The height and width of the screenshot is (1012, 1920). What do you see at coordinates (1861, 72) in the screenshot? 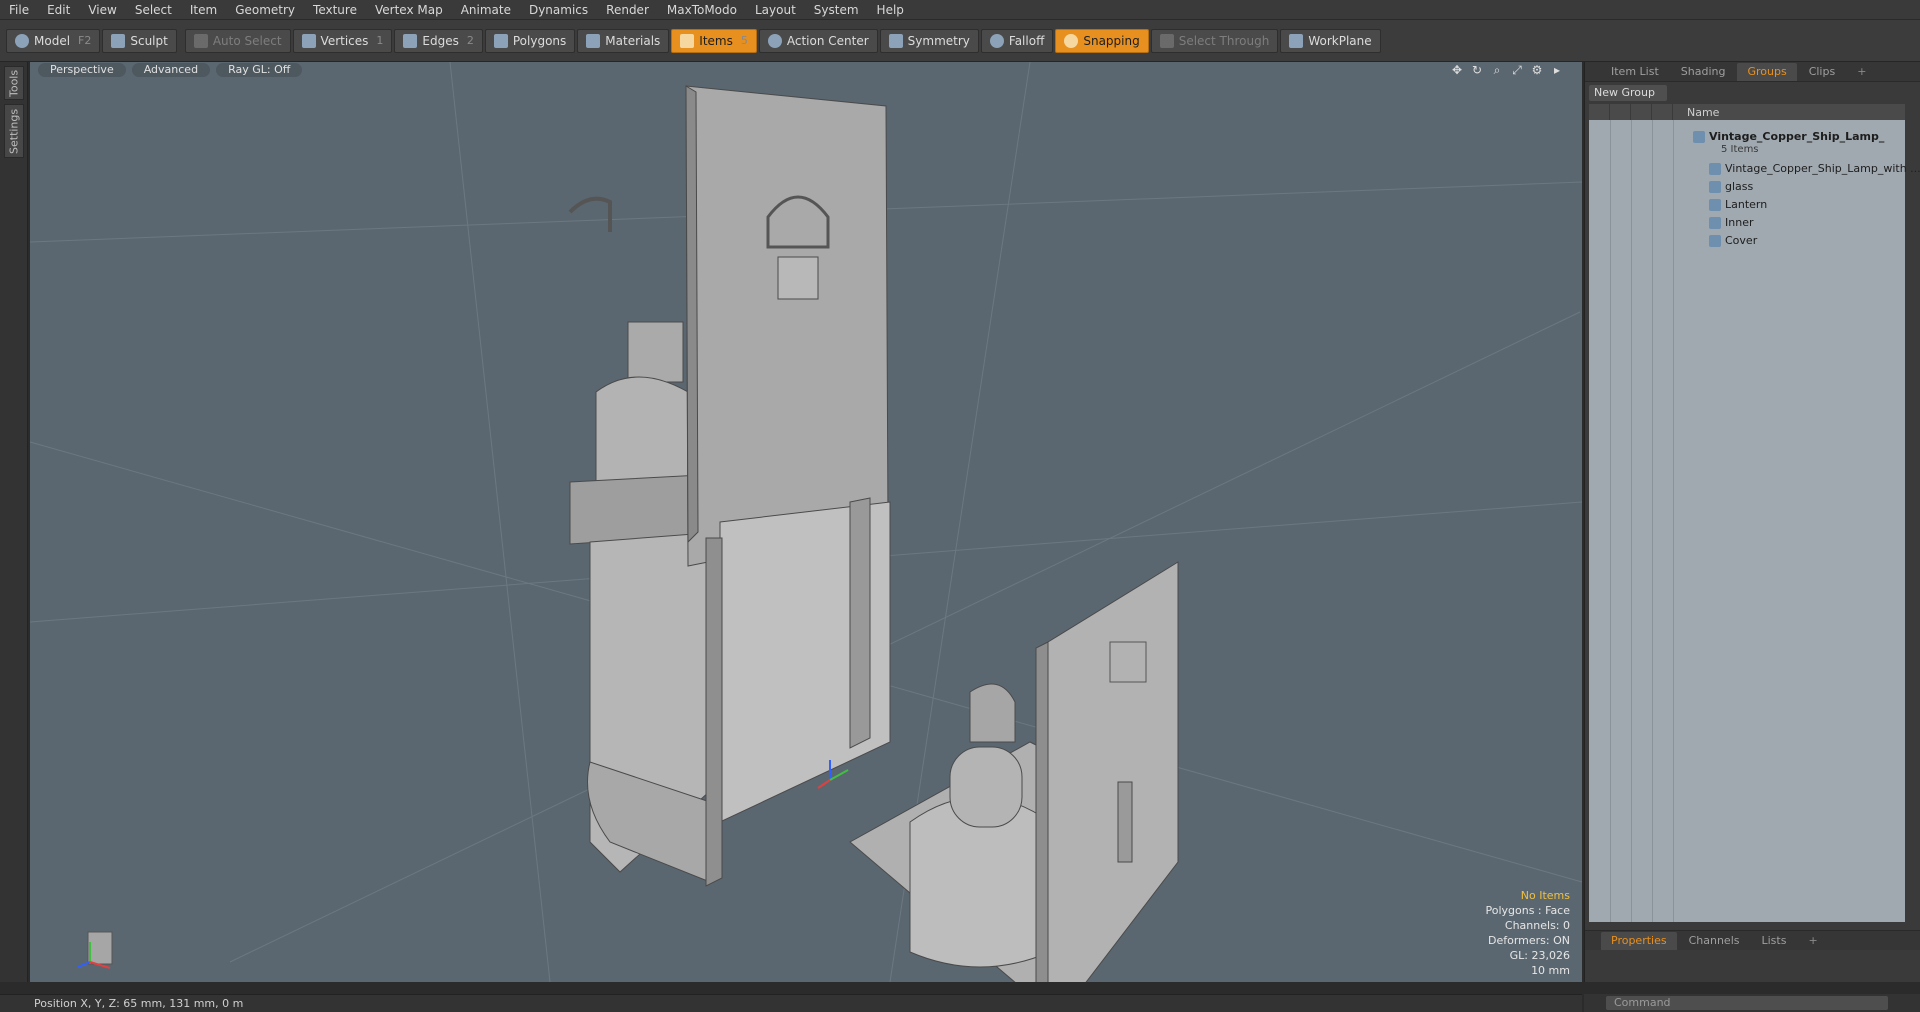
I see `add-tab-button: +` at bounding box center [1861, 72].